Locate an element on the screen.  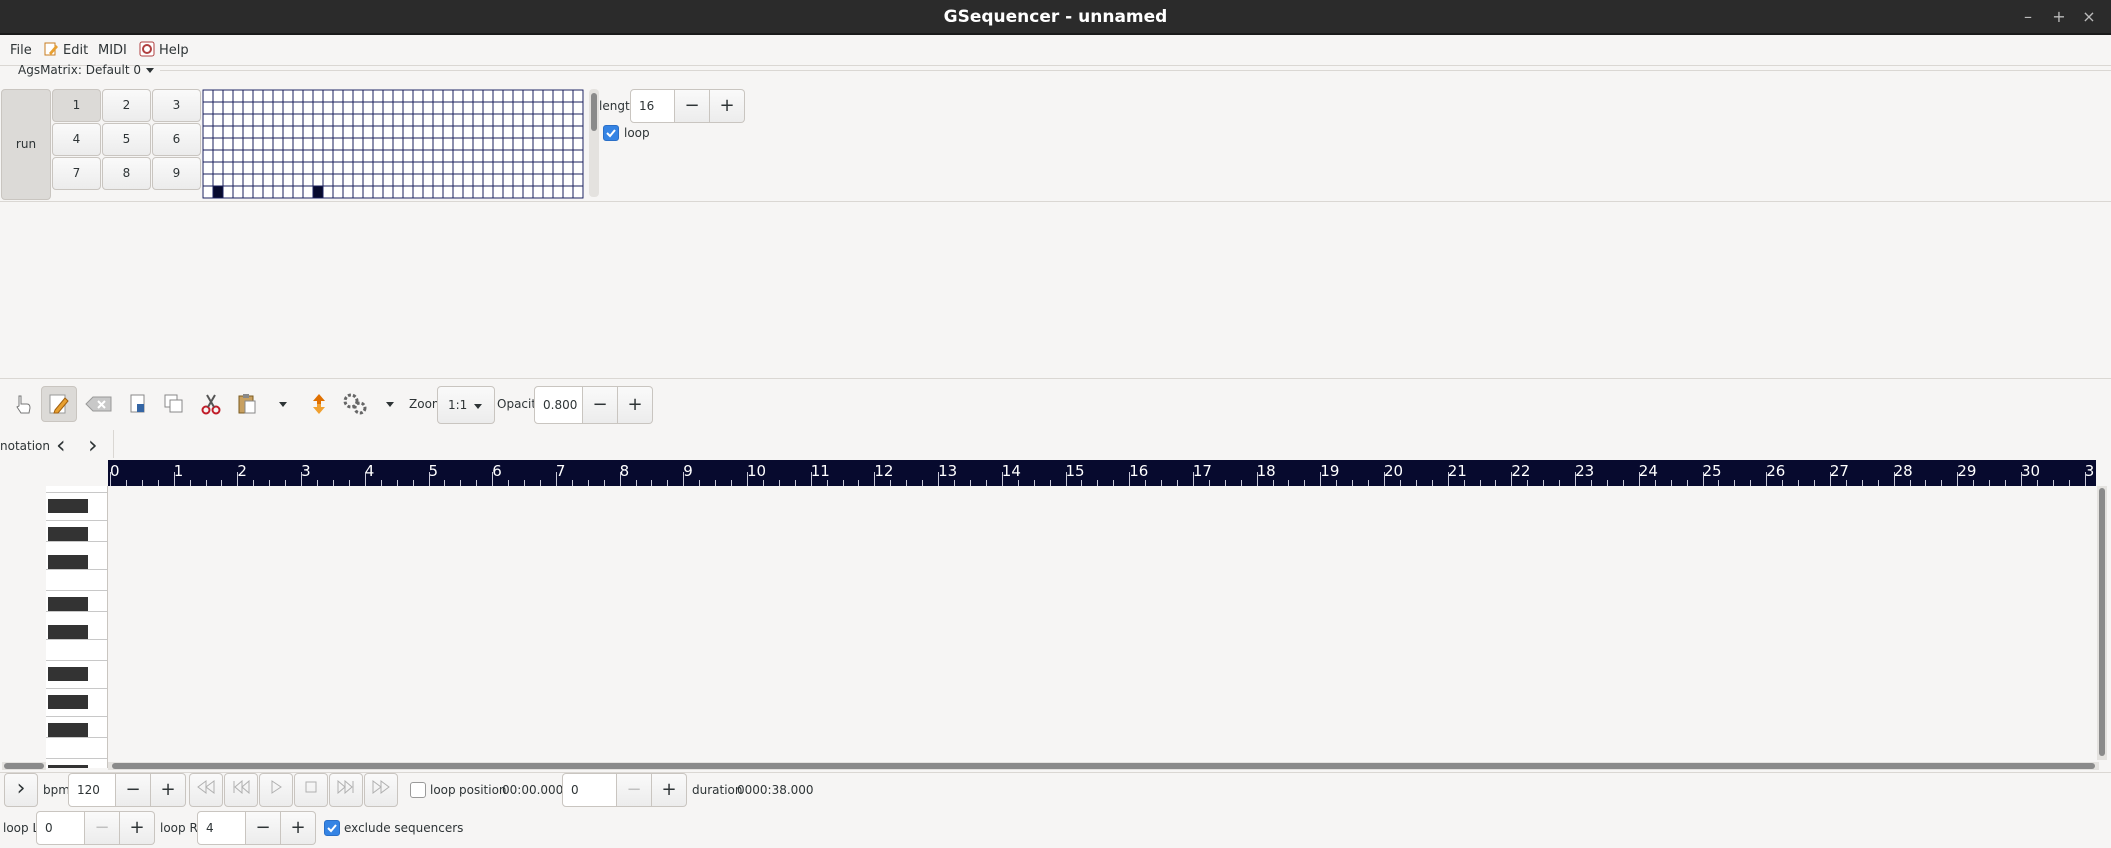
vertical-scrollbar is located at coordinates (2102, 623).